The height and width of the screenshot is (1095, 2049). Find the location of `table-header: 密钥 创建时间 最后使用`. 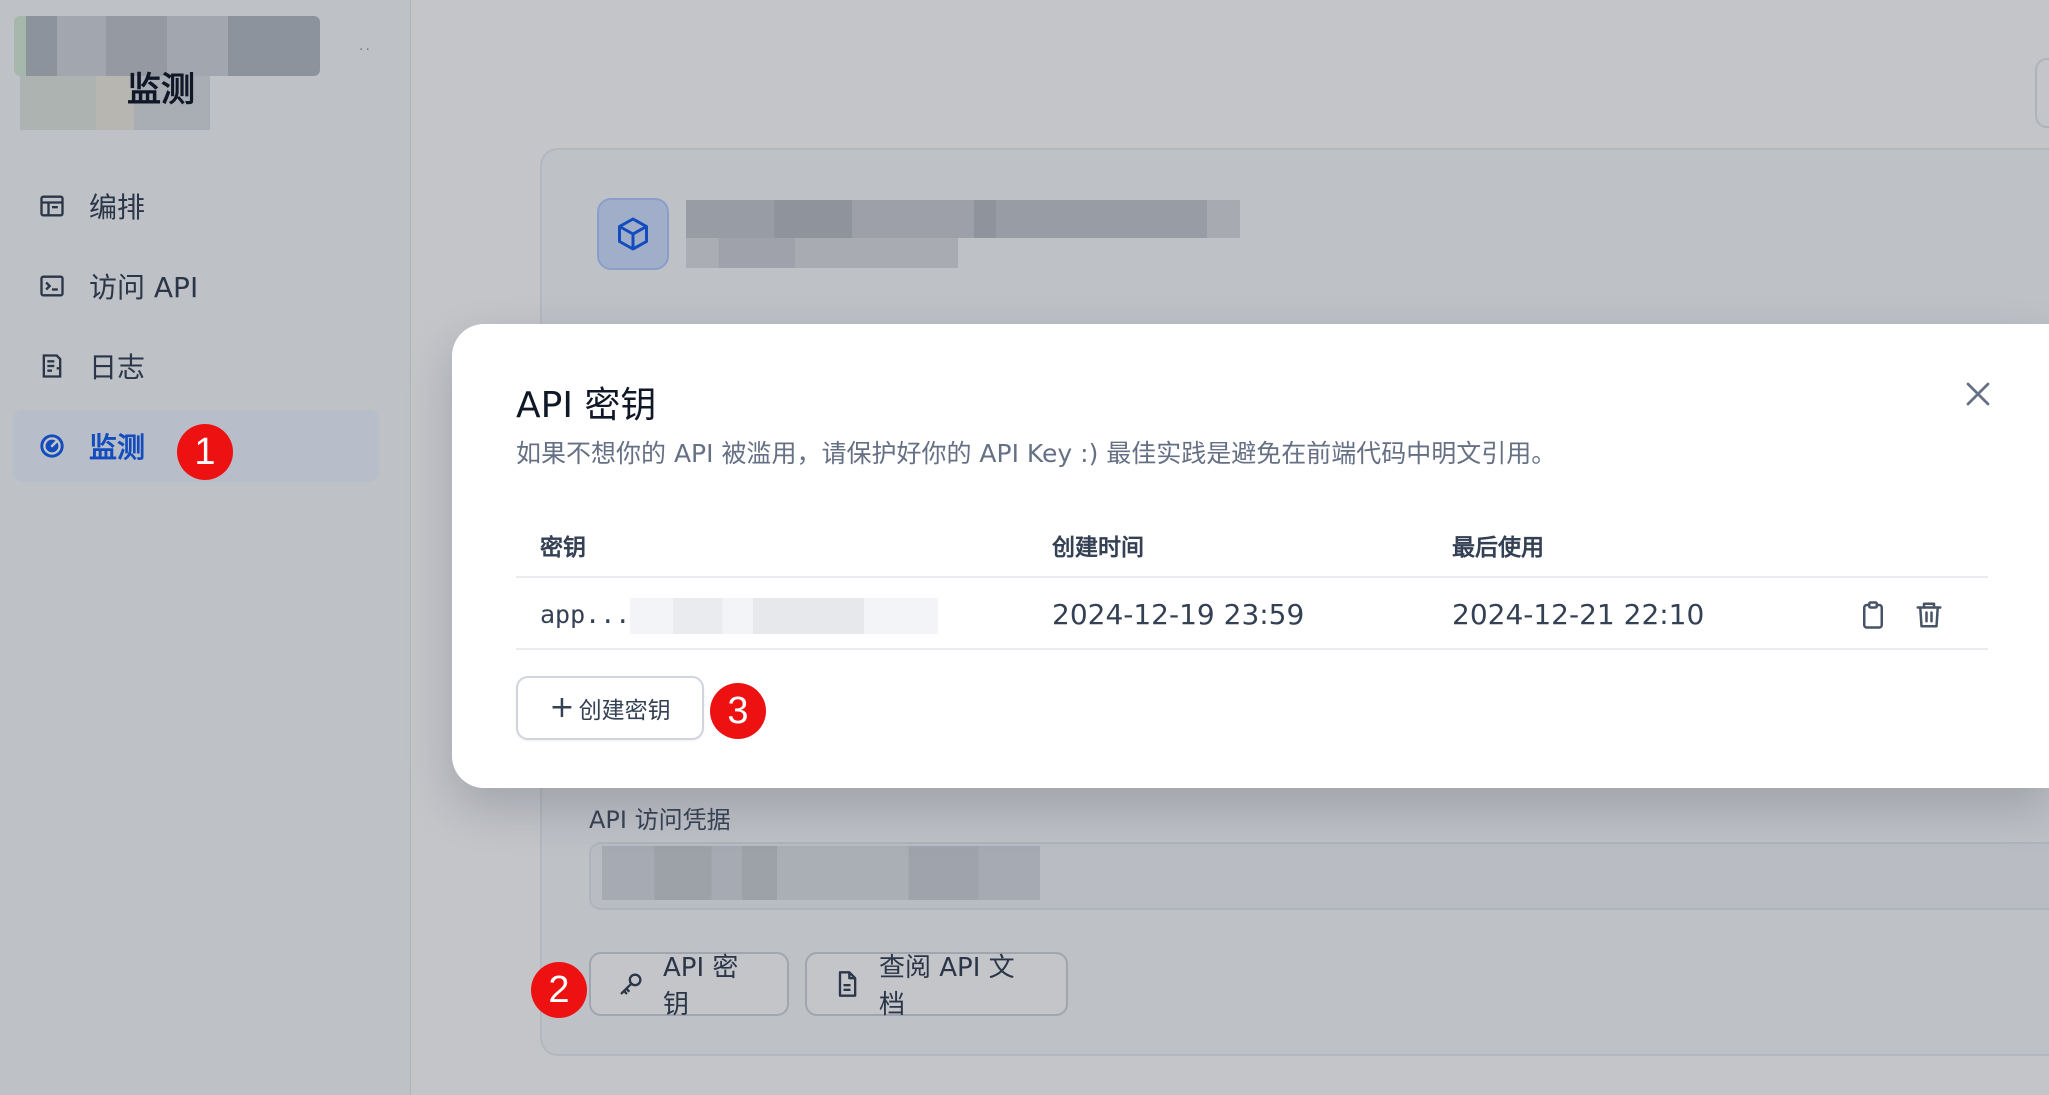

table-header: 密钥 创建时间 最后使用 is located at coordinates (1252, 541).